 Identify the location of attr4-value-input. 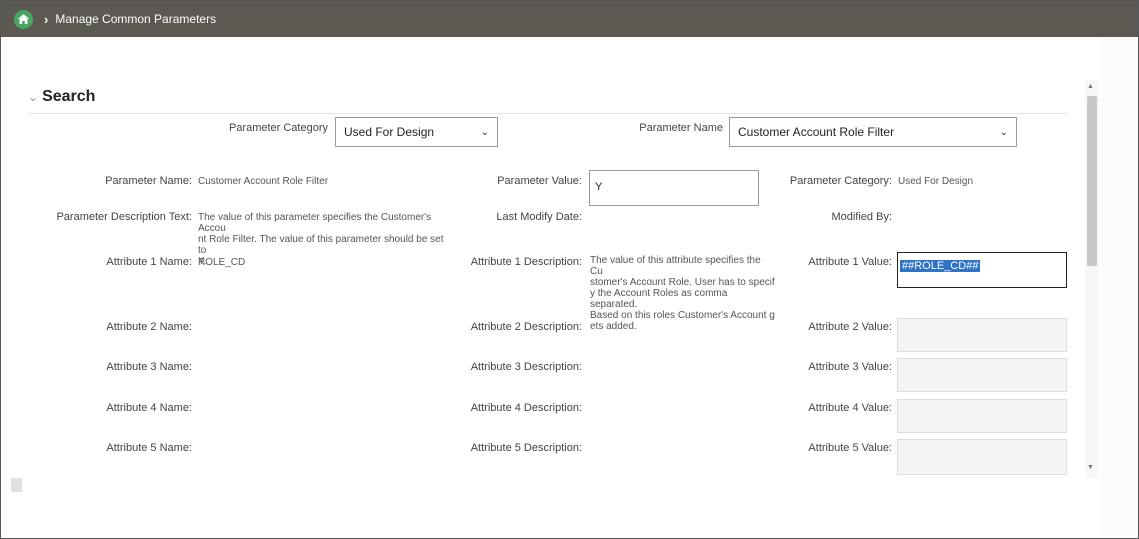
(982, 416).